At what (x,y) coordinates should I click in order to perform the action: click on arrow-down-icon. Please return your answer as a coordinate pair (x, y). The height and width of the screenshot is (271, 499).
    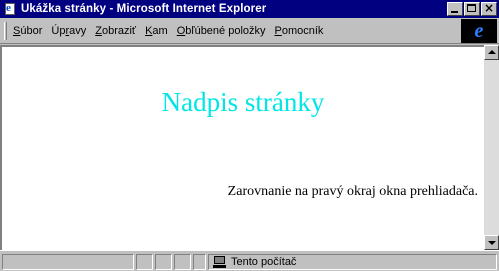
    Looking at the image, I should click on (492, 243).